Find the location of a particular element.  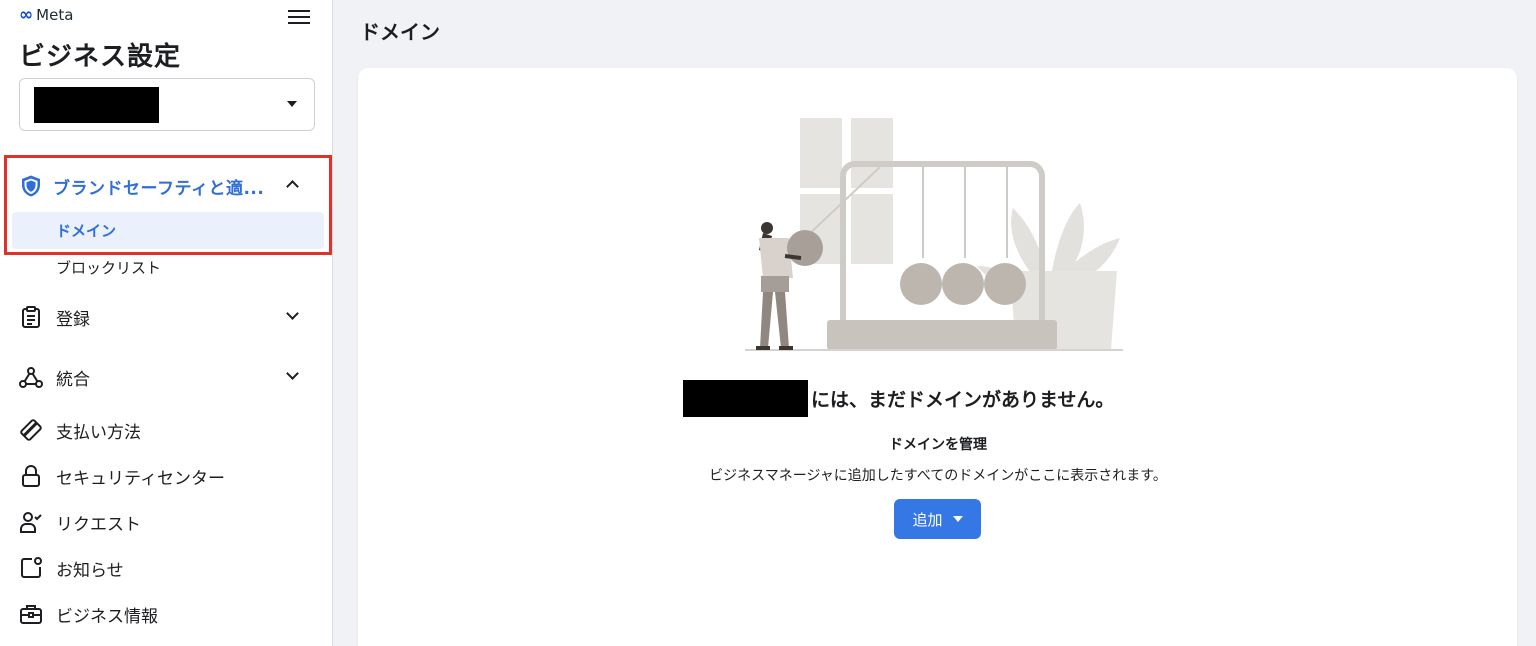

clipboard-icon is located at coordinates (31, 317).